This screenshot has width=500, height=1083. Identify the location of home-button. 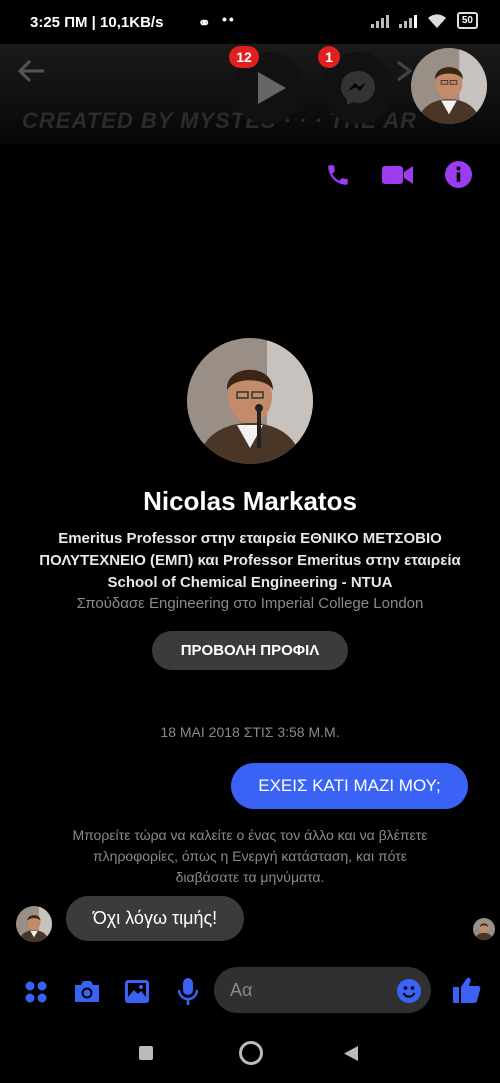
(251, 1053).